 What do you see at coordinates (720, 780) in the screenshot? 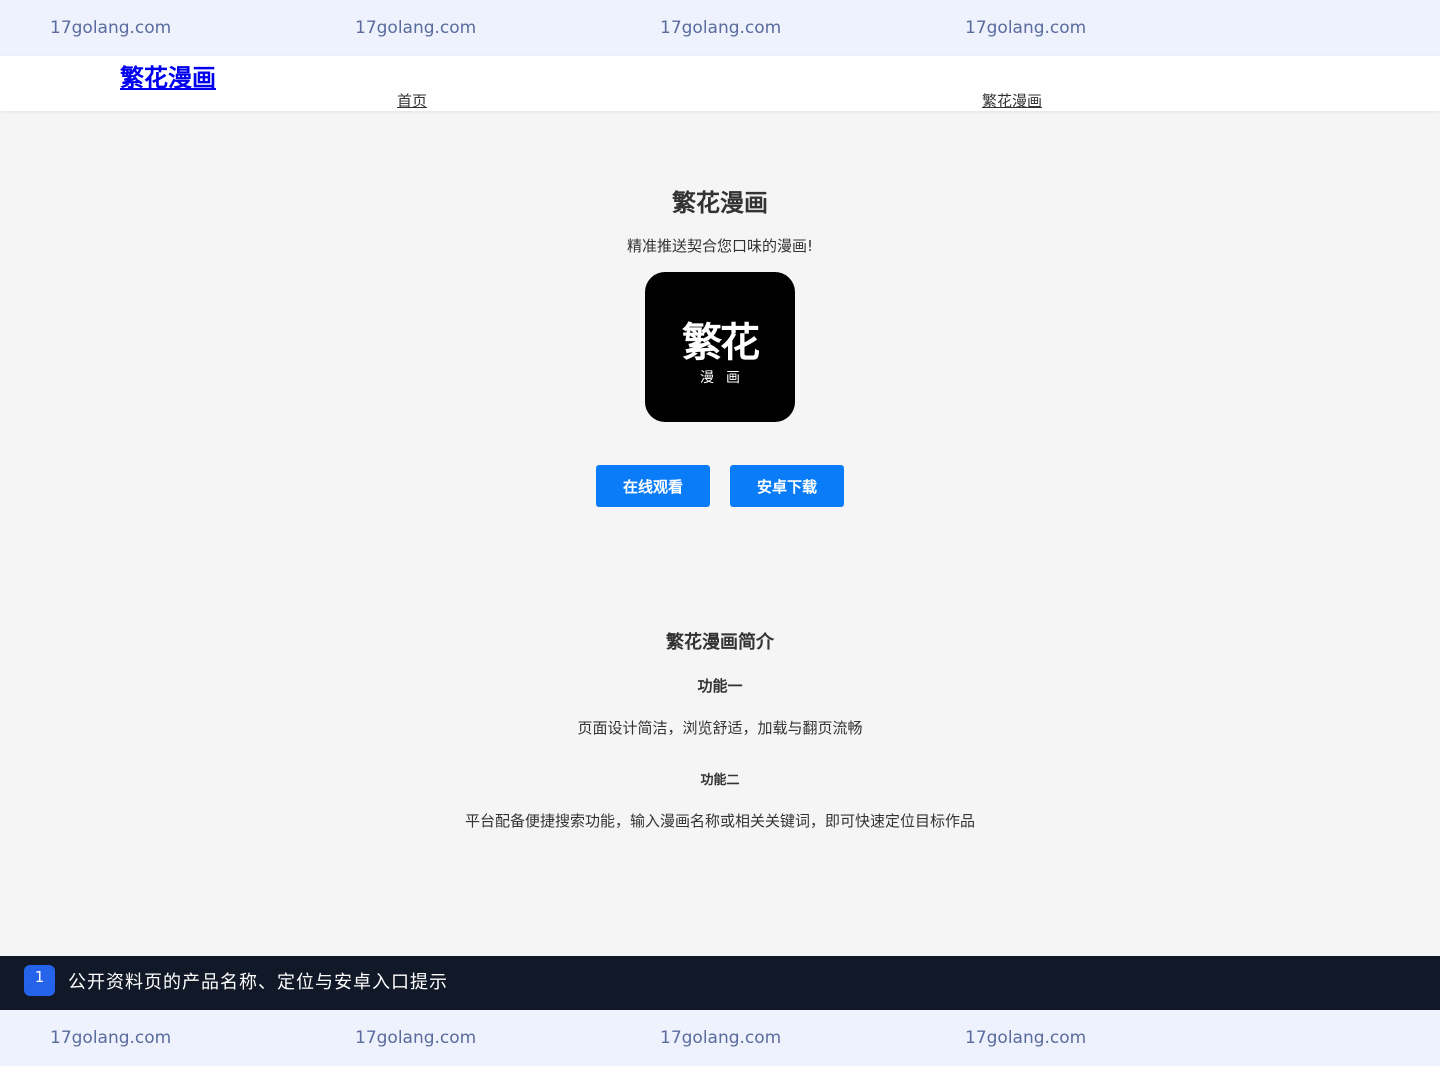
I see `feature-title: 功能二` at bounding box center [720, 780].